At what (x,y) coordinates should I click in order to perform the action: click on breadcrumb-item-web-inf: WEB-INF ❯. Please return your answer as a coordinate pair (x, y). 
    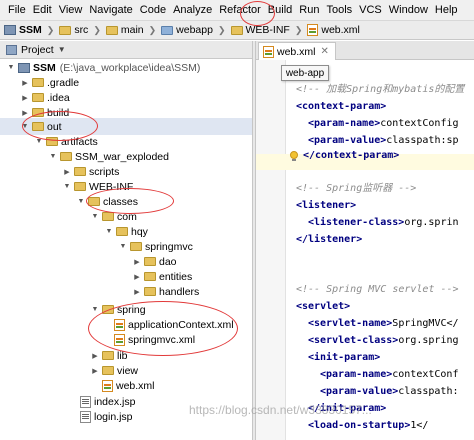
    Looking at the image, I should click on (269, 30).